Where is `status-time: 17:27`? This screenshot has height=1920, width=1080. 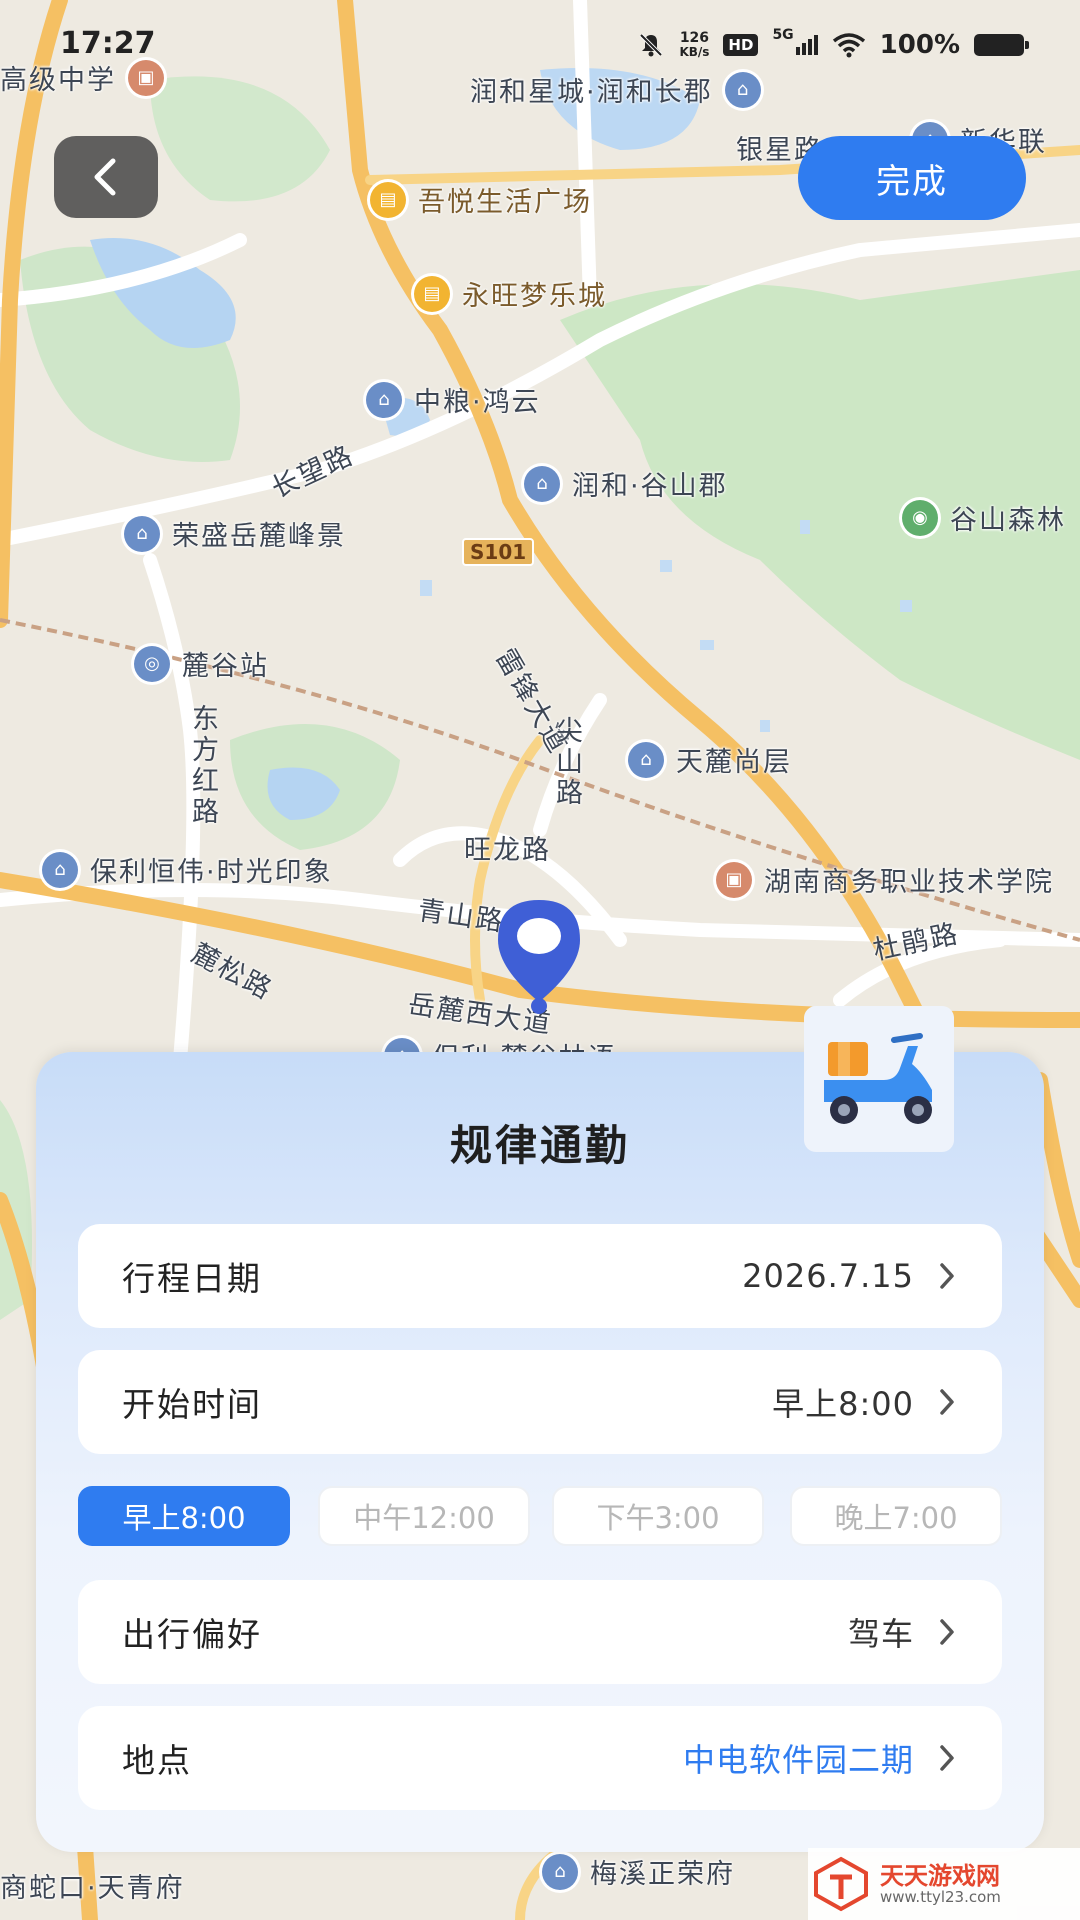
status-time: 17:27 is located at coordinates (108, 43).